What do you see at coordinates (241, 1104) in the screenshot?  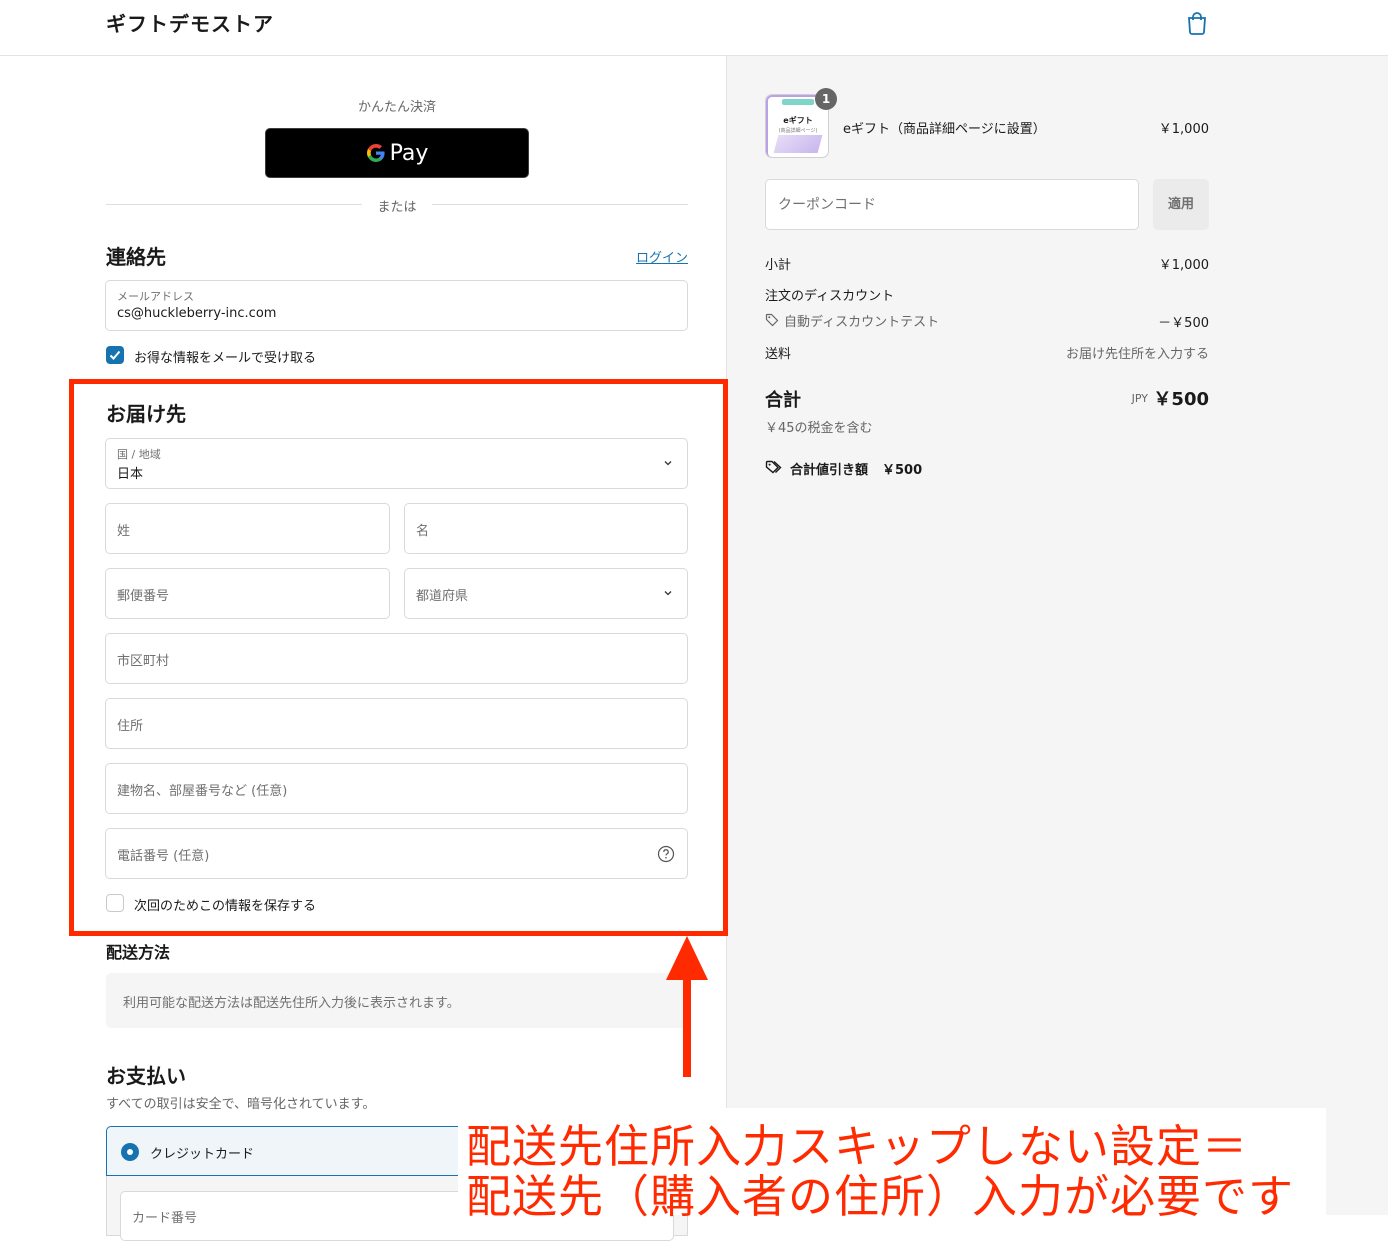 I see `payment-subtitle: すべての取引は安全で、暗号化されています。` at bounding box center [241, 1104].